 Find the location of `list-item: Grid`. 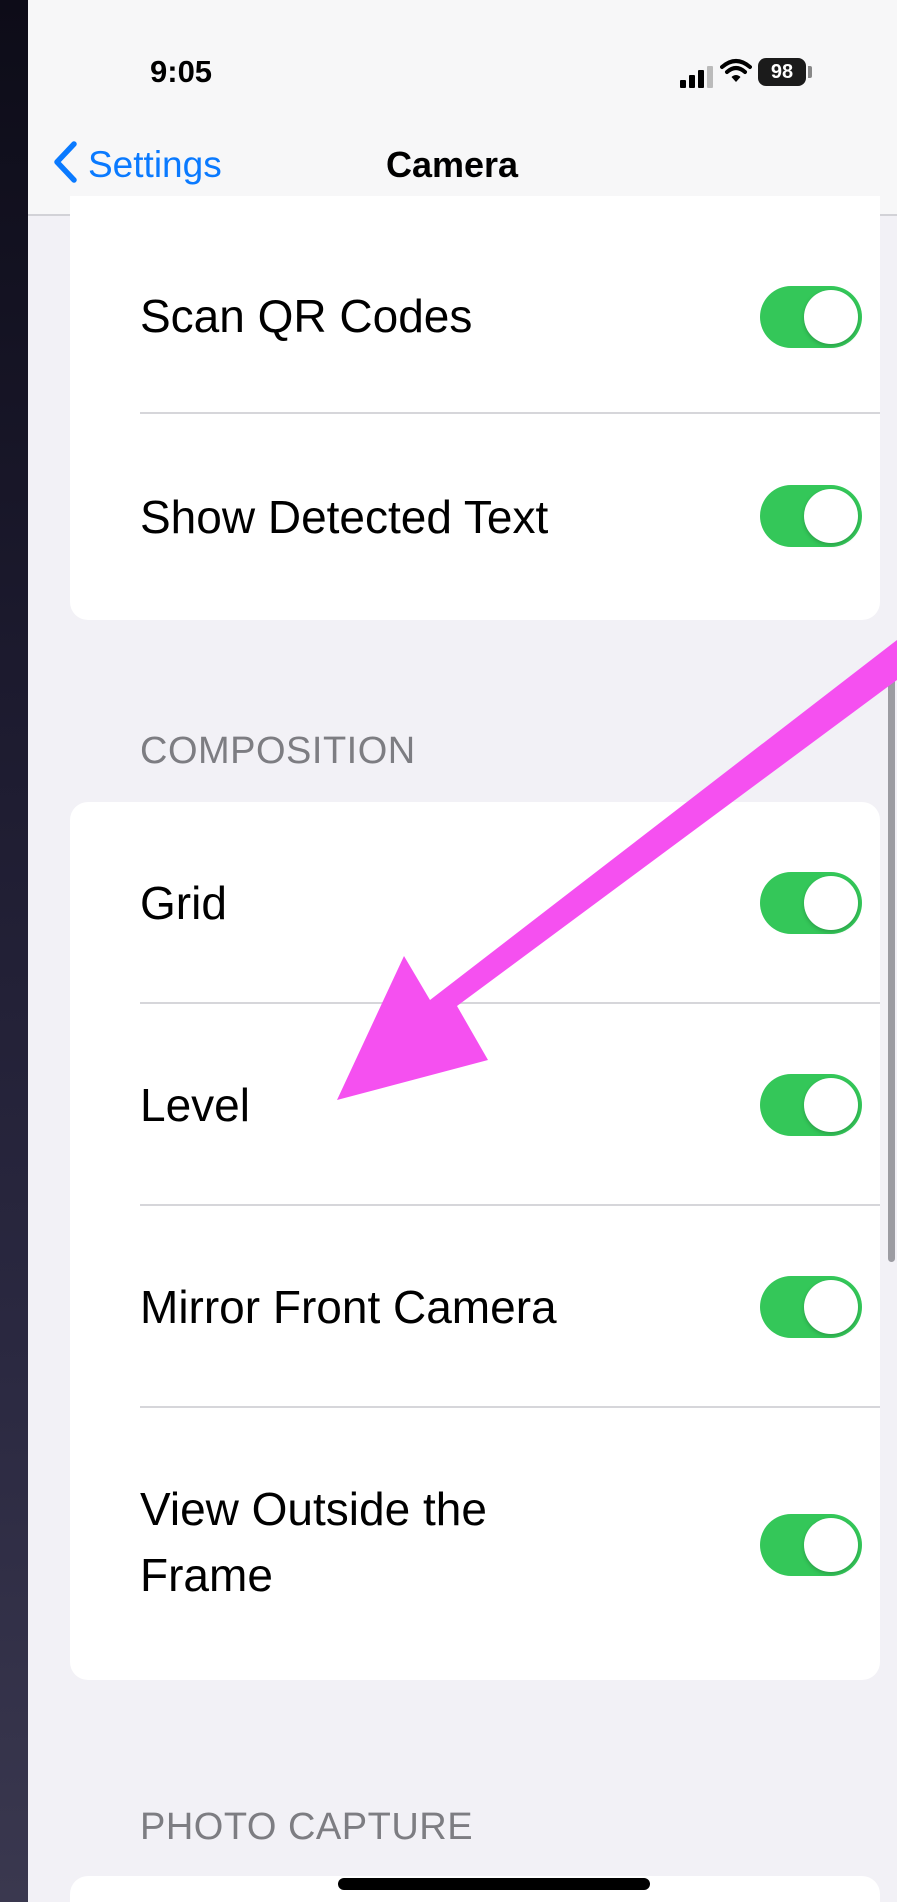

list-item: Grid is located at coordinates (475, 902).